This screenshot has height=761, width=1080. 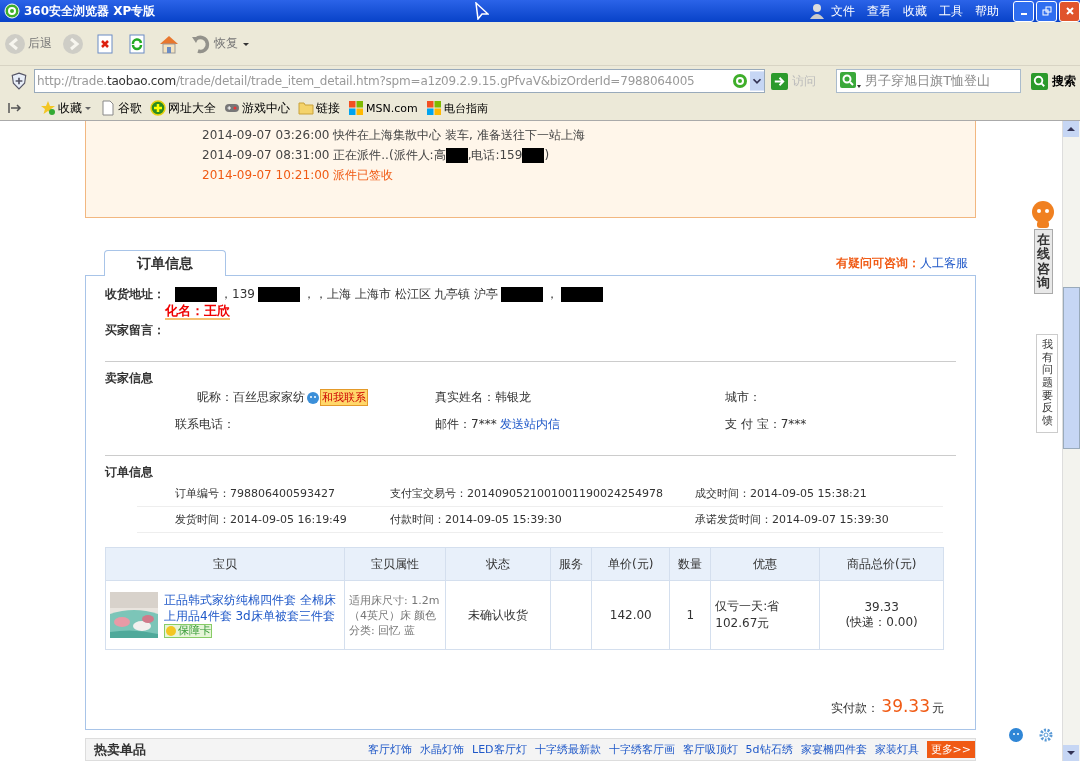 I want to click on bookmark-item: 谷歌, so click(x=121, y=108).